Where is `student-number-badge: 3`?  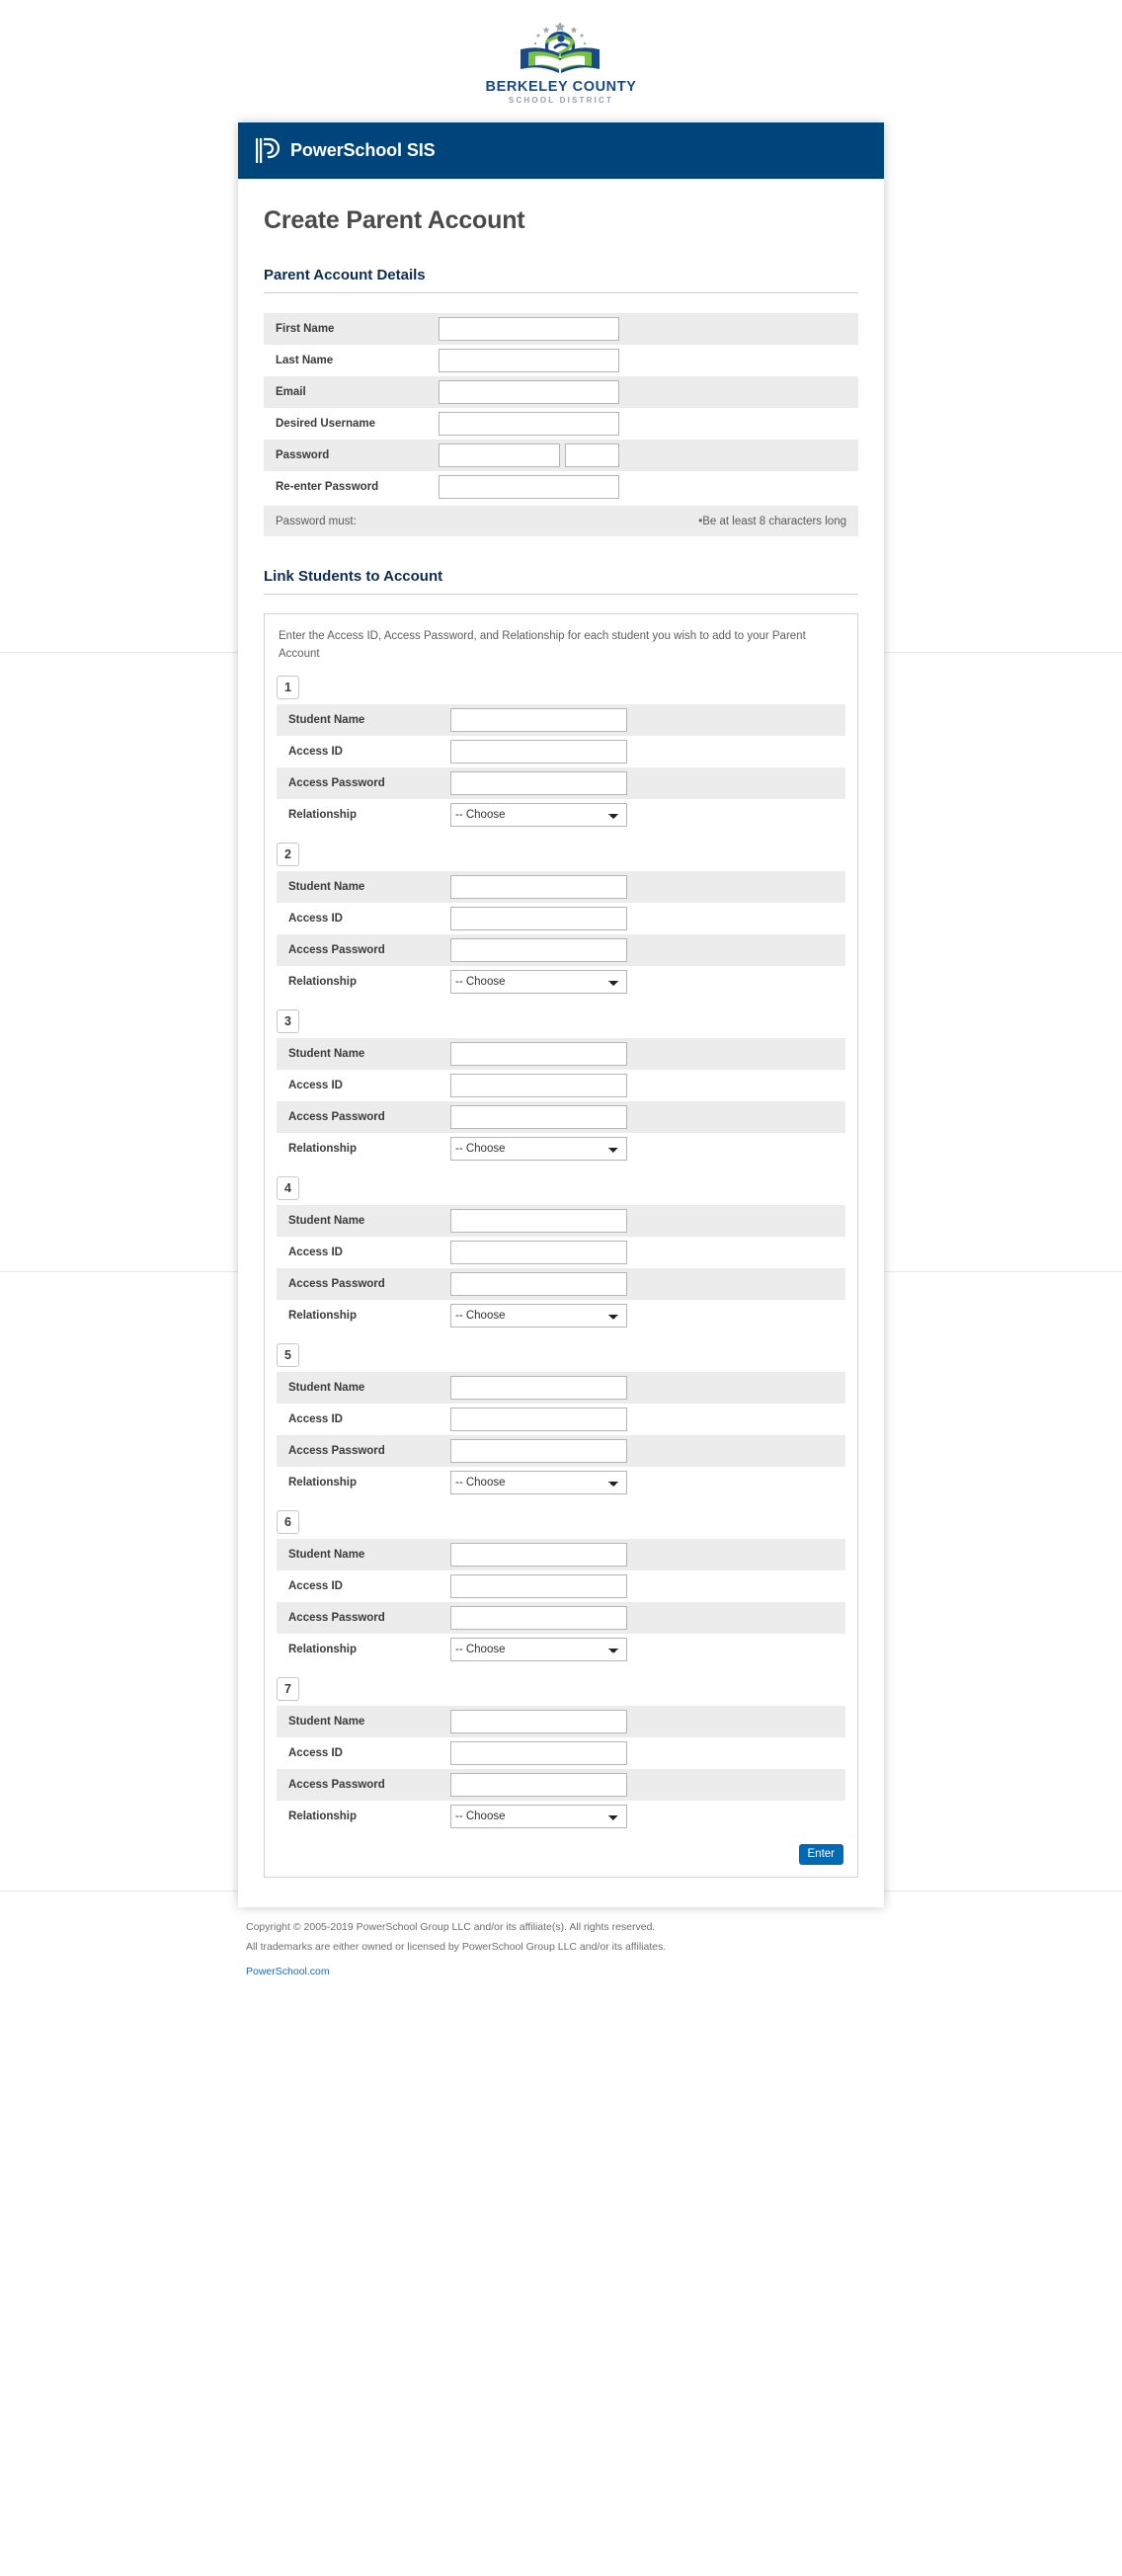 student-number-badge: 3 is located at coordinates (288, 1020).